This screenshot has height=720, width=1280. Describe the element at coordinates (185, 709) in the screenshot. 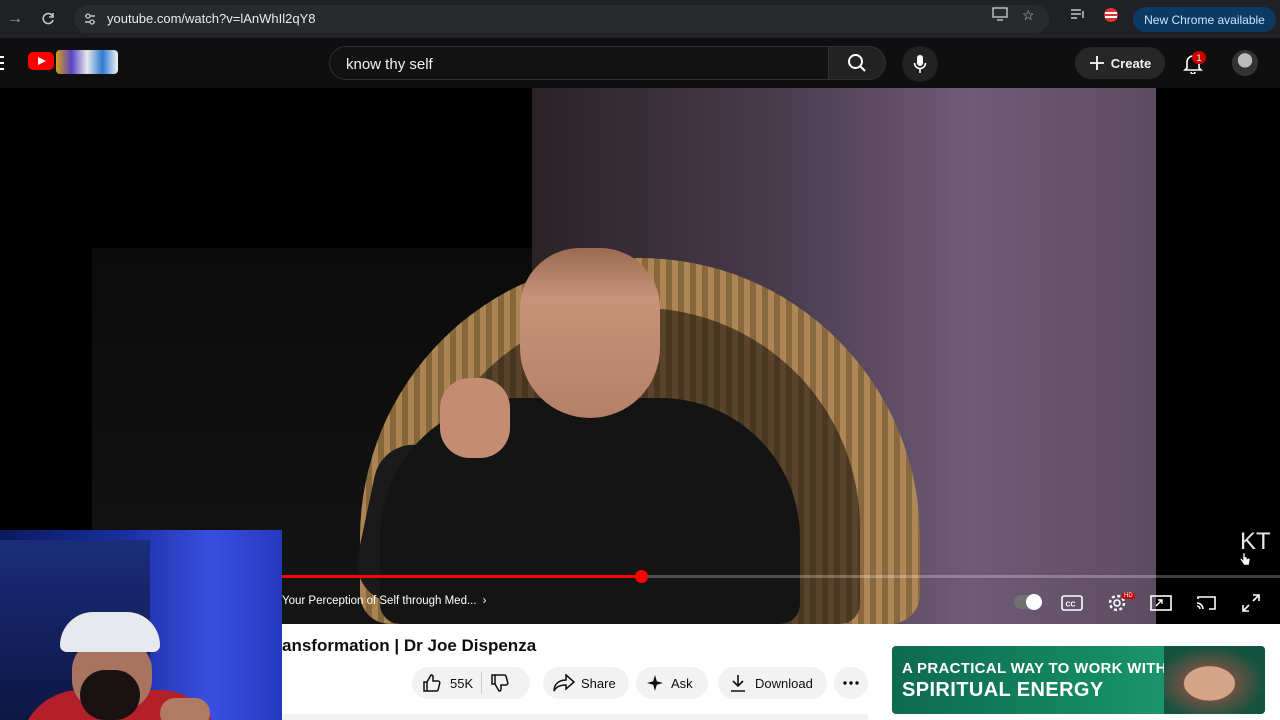

I see `webcam-hand` at that location.